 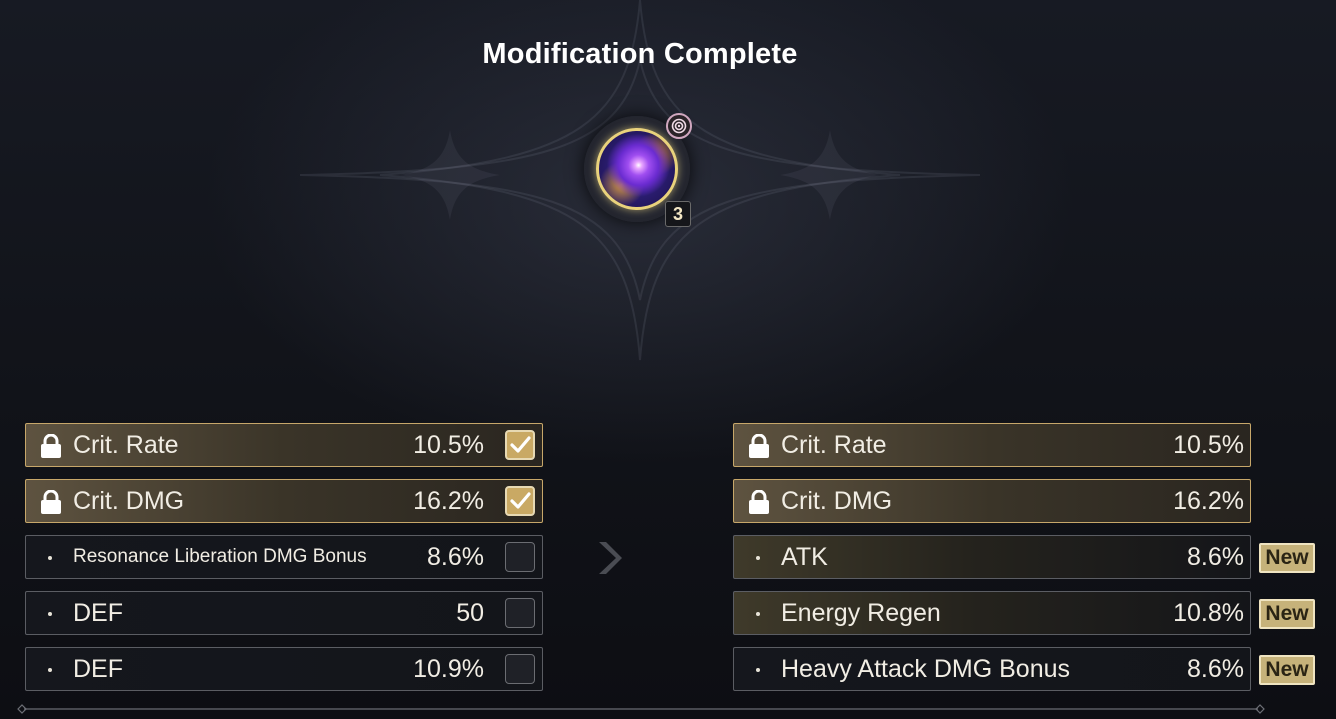 I want to click on stat-value: 50, so click(x=470, y=612).